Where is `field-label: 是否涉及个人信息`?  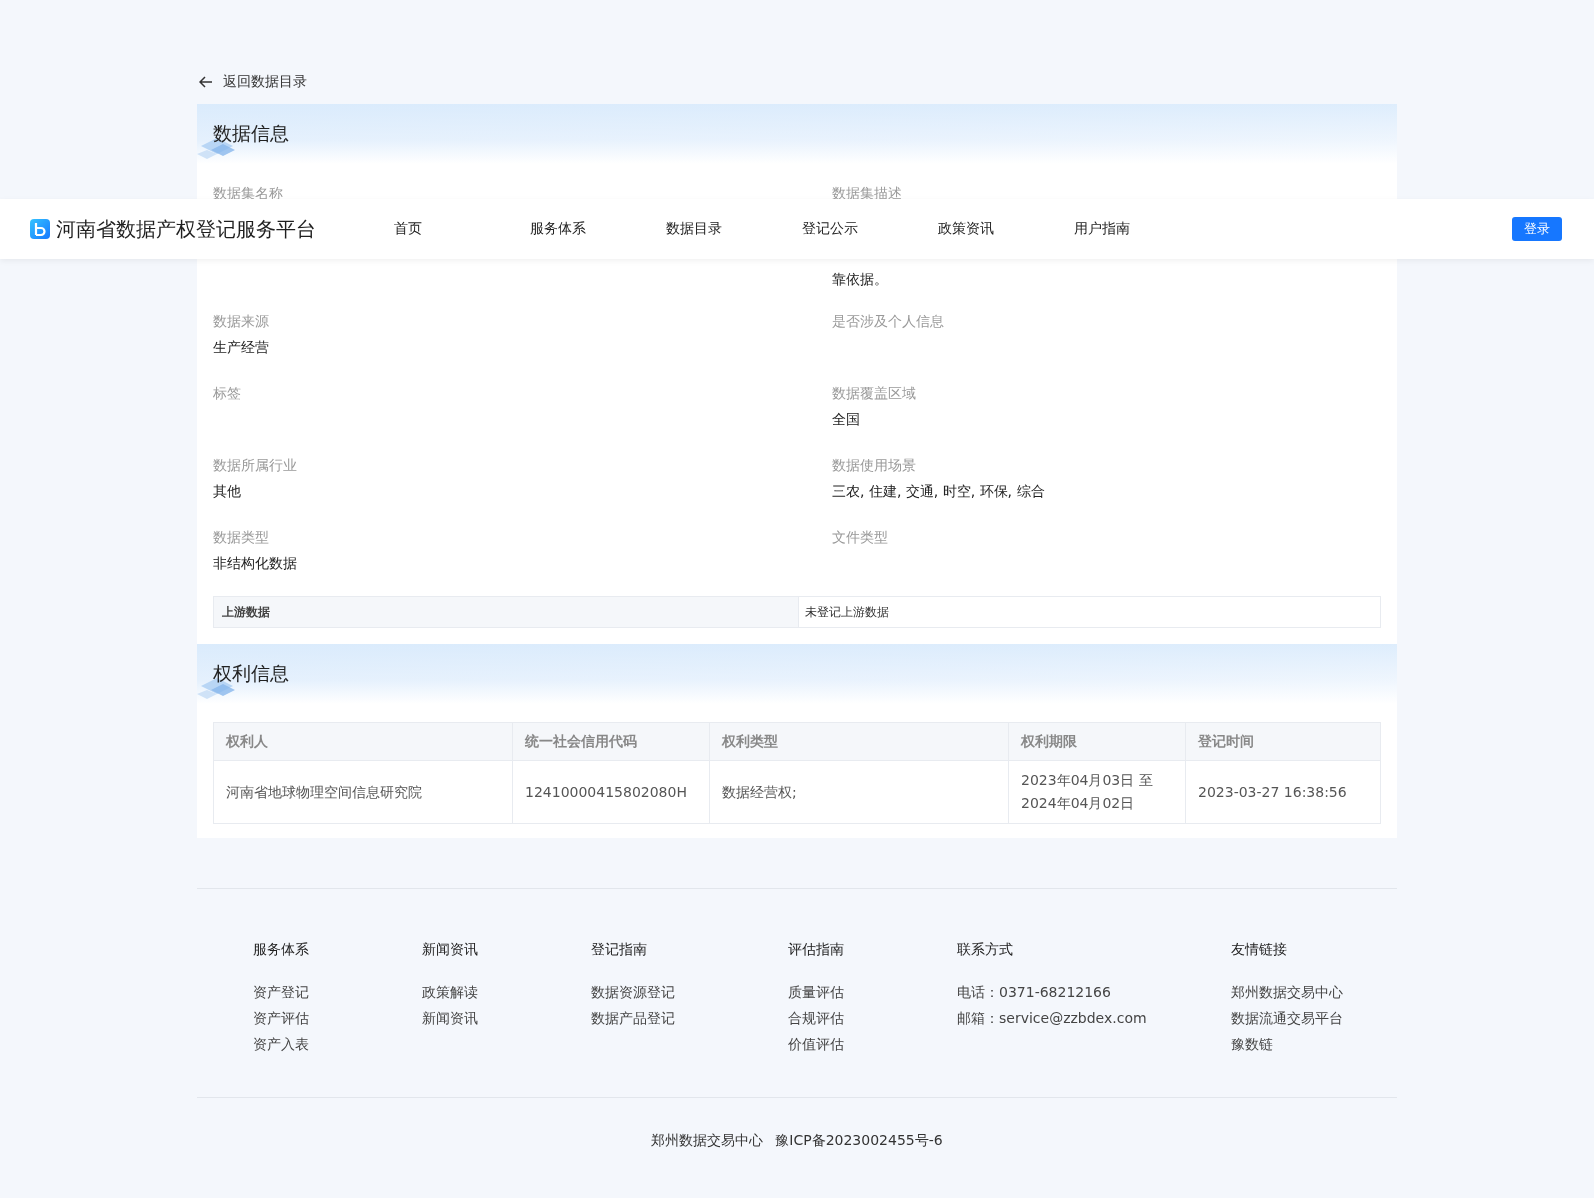
field-label: 是否涉及个人信息 is located at coordinates (888, 321).